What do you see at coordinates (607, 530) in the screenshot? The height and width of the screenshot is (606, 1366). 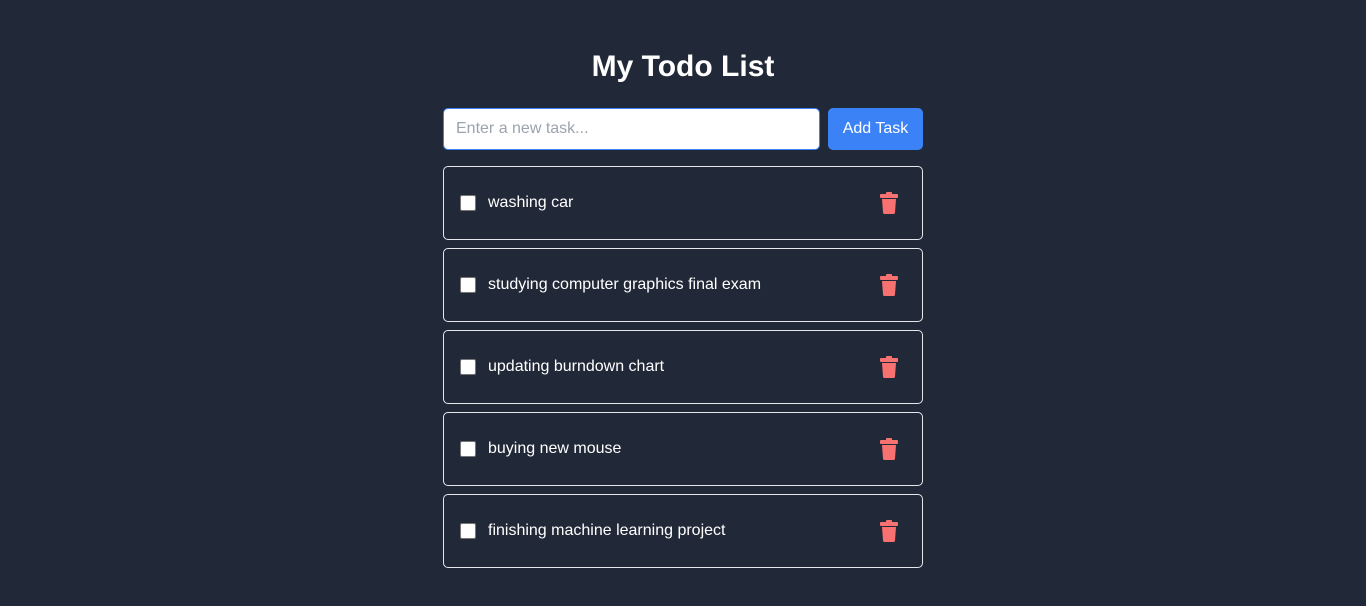 I see `todo-text: finishing machine learning project` at bounding box center [607, 530].